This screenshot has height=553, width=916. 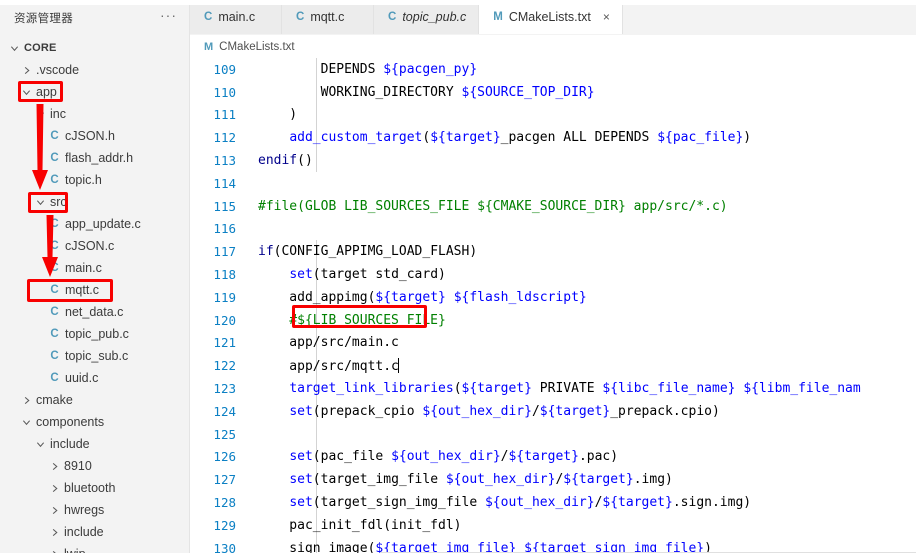 What do you see at coordinates (328, 343) in the screenshot?
I see `code-text: app/src/main.c` at bounding box center [328, 343].